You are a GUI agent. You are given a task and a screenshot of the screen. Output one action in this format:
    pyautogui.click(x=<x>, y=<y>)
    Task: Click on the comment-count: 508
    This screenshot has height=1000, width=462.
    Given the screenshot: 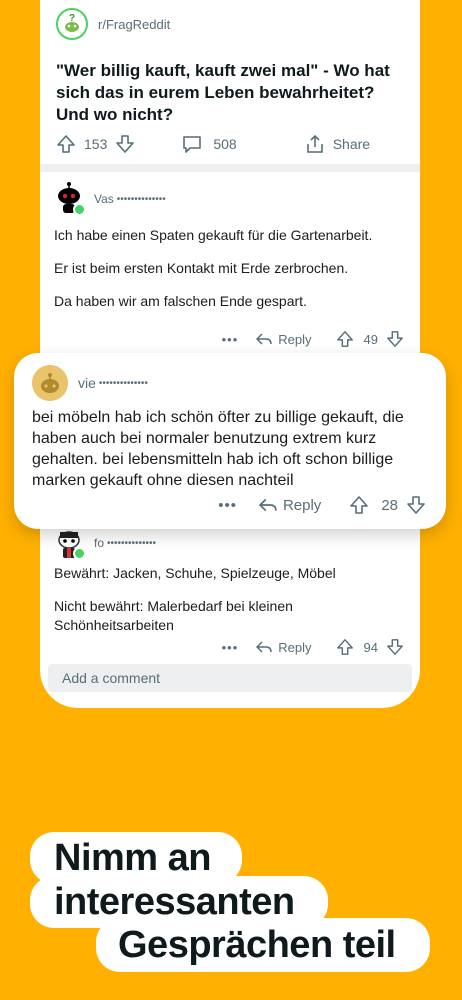 What is the action you would take?
    pyautogui.click(x=225, y=144)
    